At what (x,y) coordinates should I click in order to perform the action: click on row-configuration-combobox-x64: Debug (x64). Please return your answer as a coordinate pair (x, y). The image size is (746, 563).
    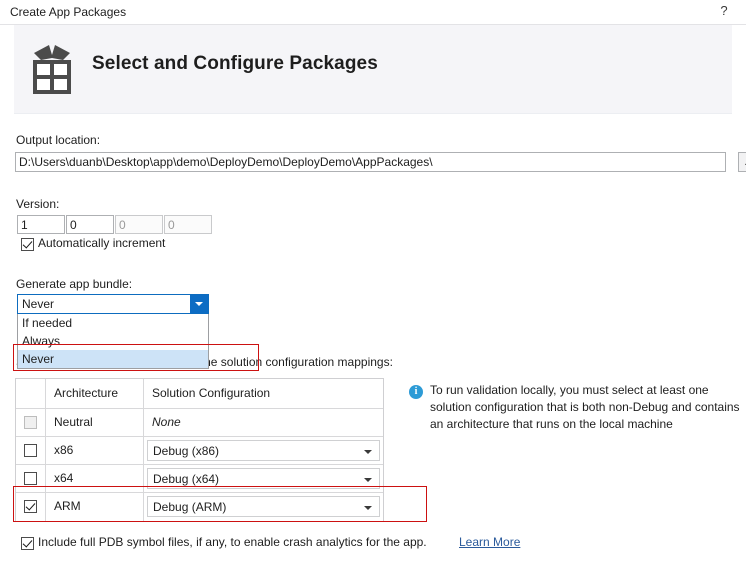
    Looking at the image, I should click on (263, 478).